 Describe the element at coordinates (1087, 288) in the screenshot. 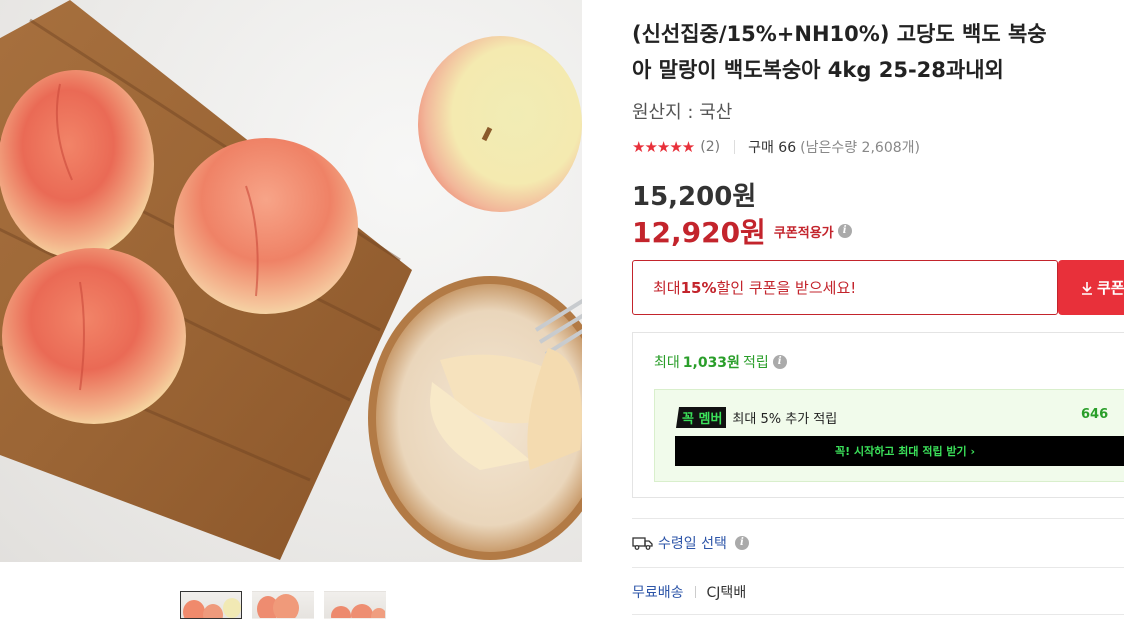

I see `download-icon` at that location.